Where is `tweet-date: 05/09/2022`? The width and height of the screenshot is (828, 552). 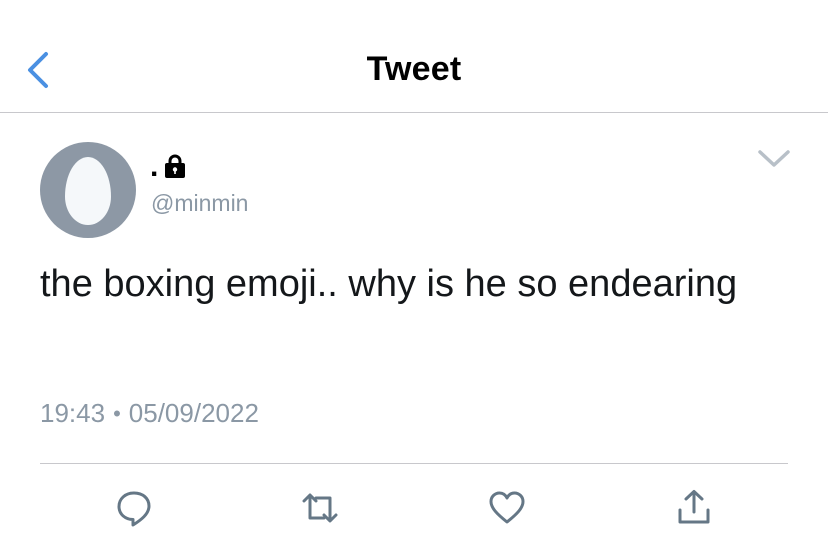
tweet-date: 05/09/2022 is located at coordinates (193, 413).